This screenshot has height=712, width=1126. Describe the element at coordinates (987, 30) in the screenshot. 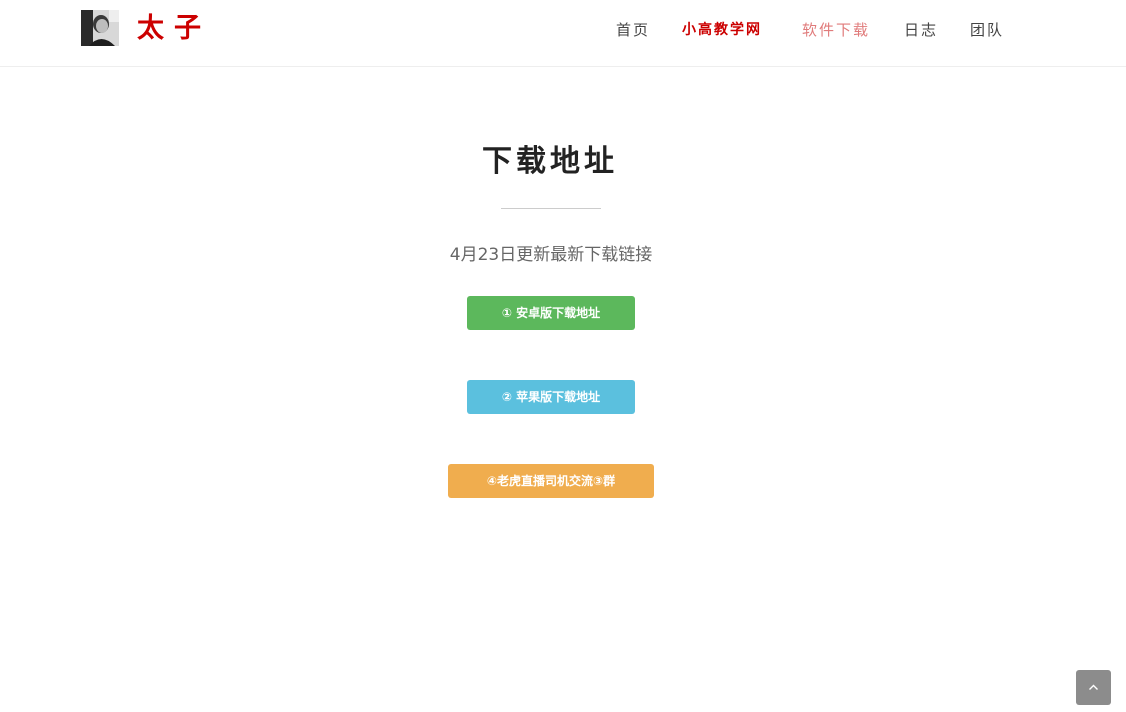

I see `nav-item-team: 团队` at that location.